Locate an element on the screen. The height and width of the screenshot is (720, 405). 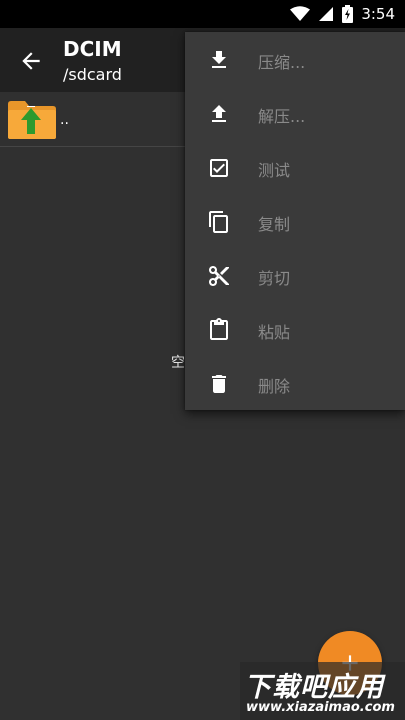
copy-icon is located at coordinates (218, 222).